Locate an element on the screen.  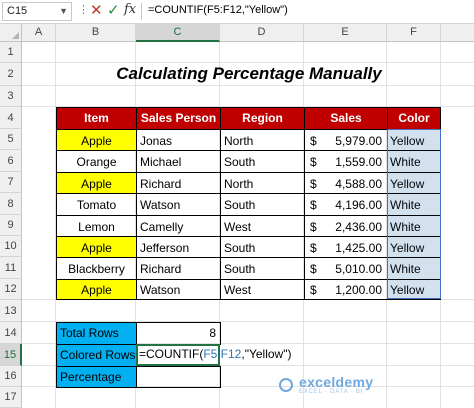
sales-amount: 1,425.00 is located at coordinates (358, 248).